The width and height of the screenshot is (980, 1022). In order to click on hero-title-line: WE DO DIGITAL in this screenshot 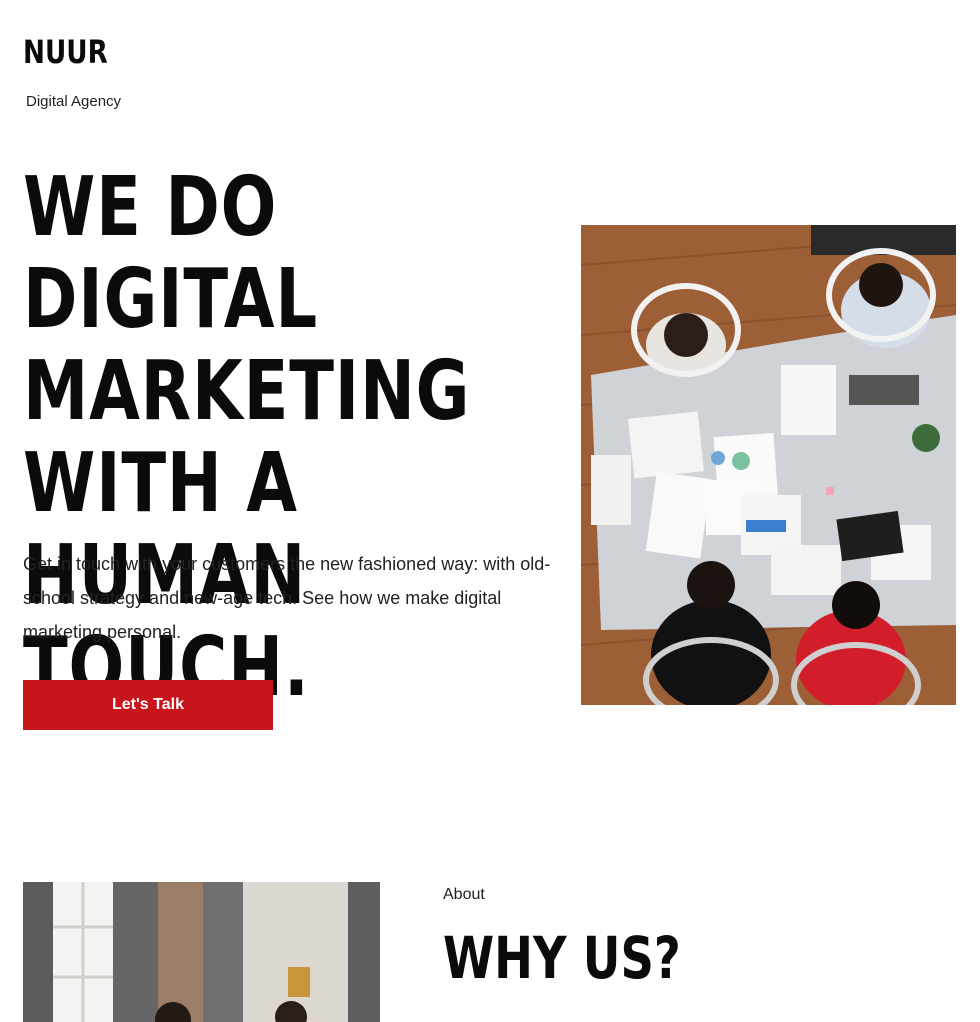, I will do `click(170, 253)`.